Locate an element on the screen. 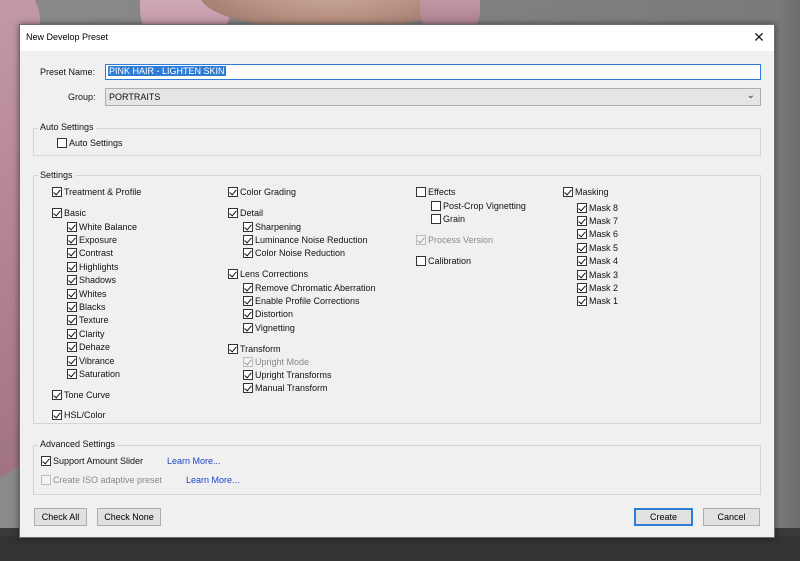  advanced-settings-heading: Advanced Settings is located at coordinates (78, 444).